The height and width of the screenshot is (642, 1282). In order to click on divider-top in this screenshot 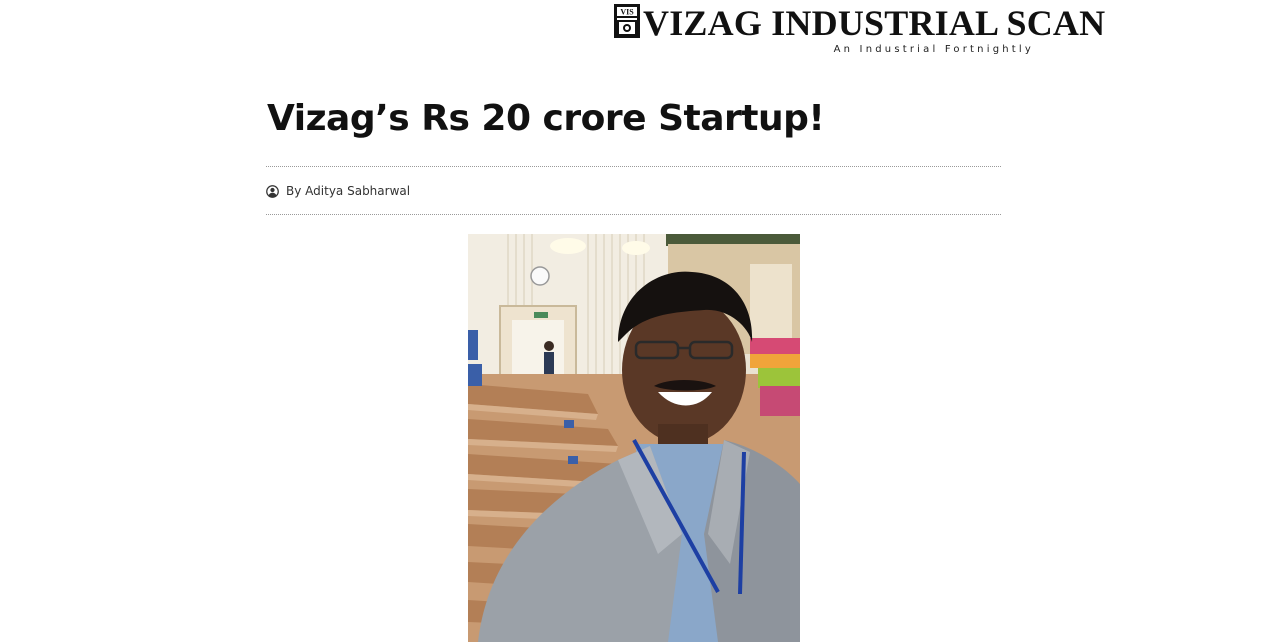, I will do `click(633, 166)`.